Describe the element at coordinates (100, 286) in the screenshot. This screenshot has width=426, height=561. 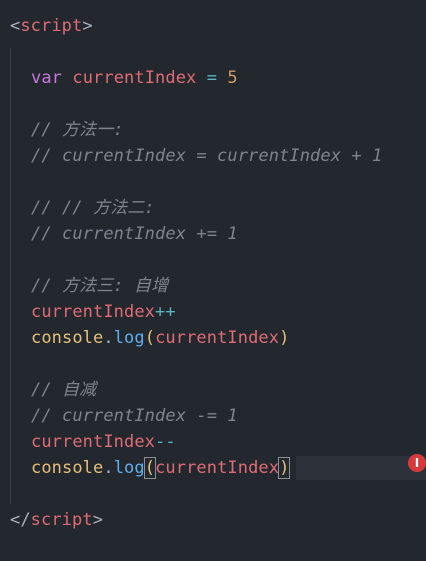
I see `comment-line: // 方法三: 自增` at that location.